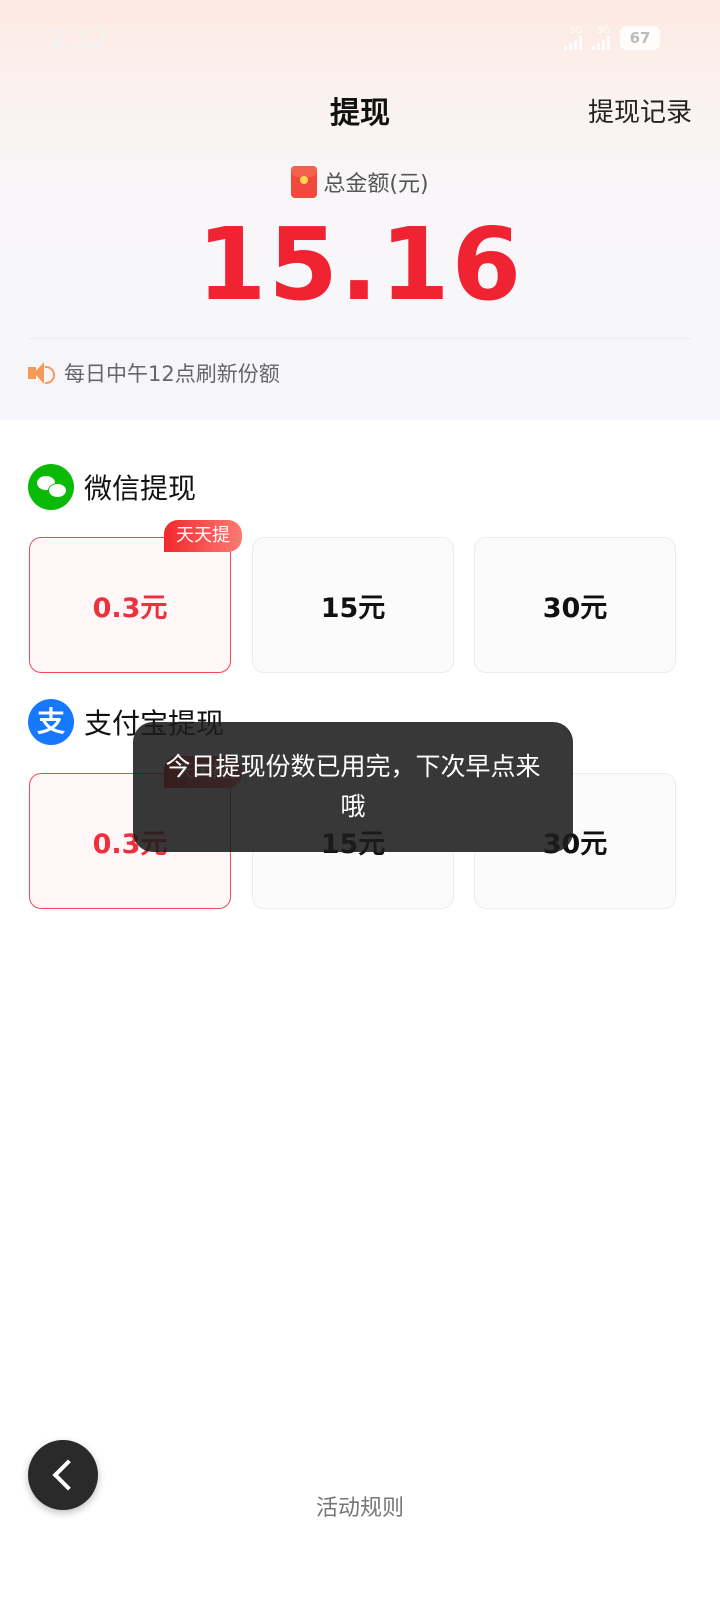 The height and width of the screenshot is (1604, 720). What do you see at coordinates (376, 184) in the screenshot?
I see `total-label: 总金额(元)` at bounding box center [376, 184].